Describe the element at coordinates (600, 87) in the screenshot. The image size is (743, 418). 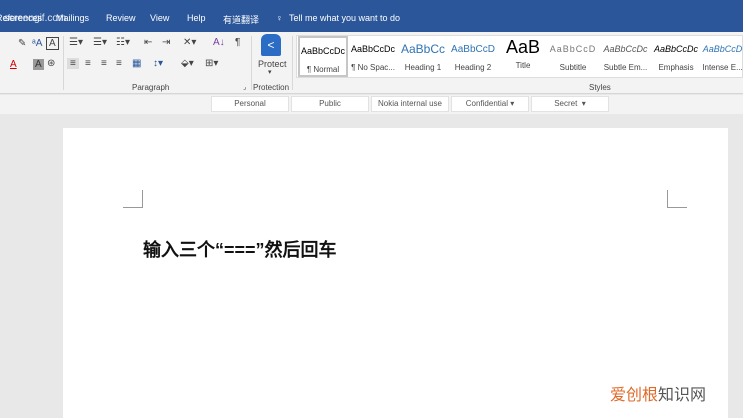
I see `group-styles: Styles` at that location.